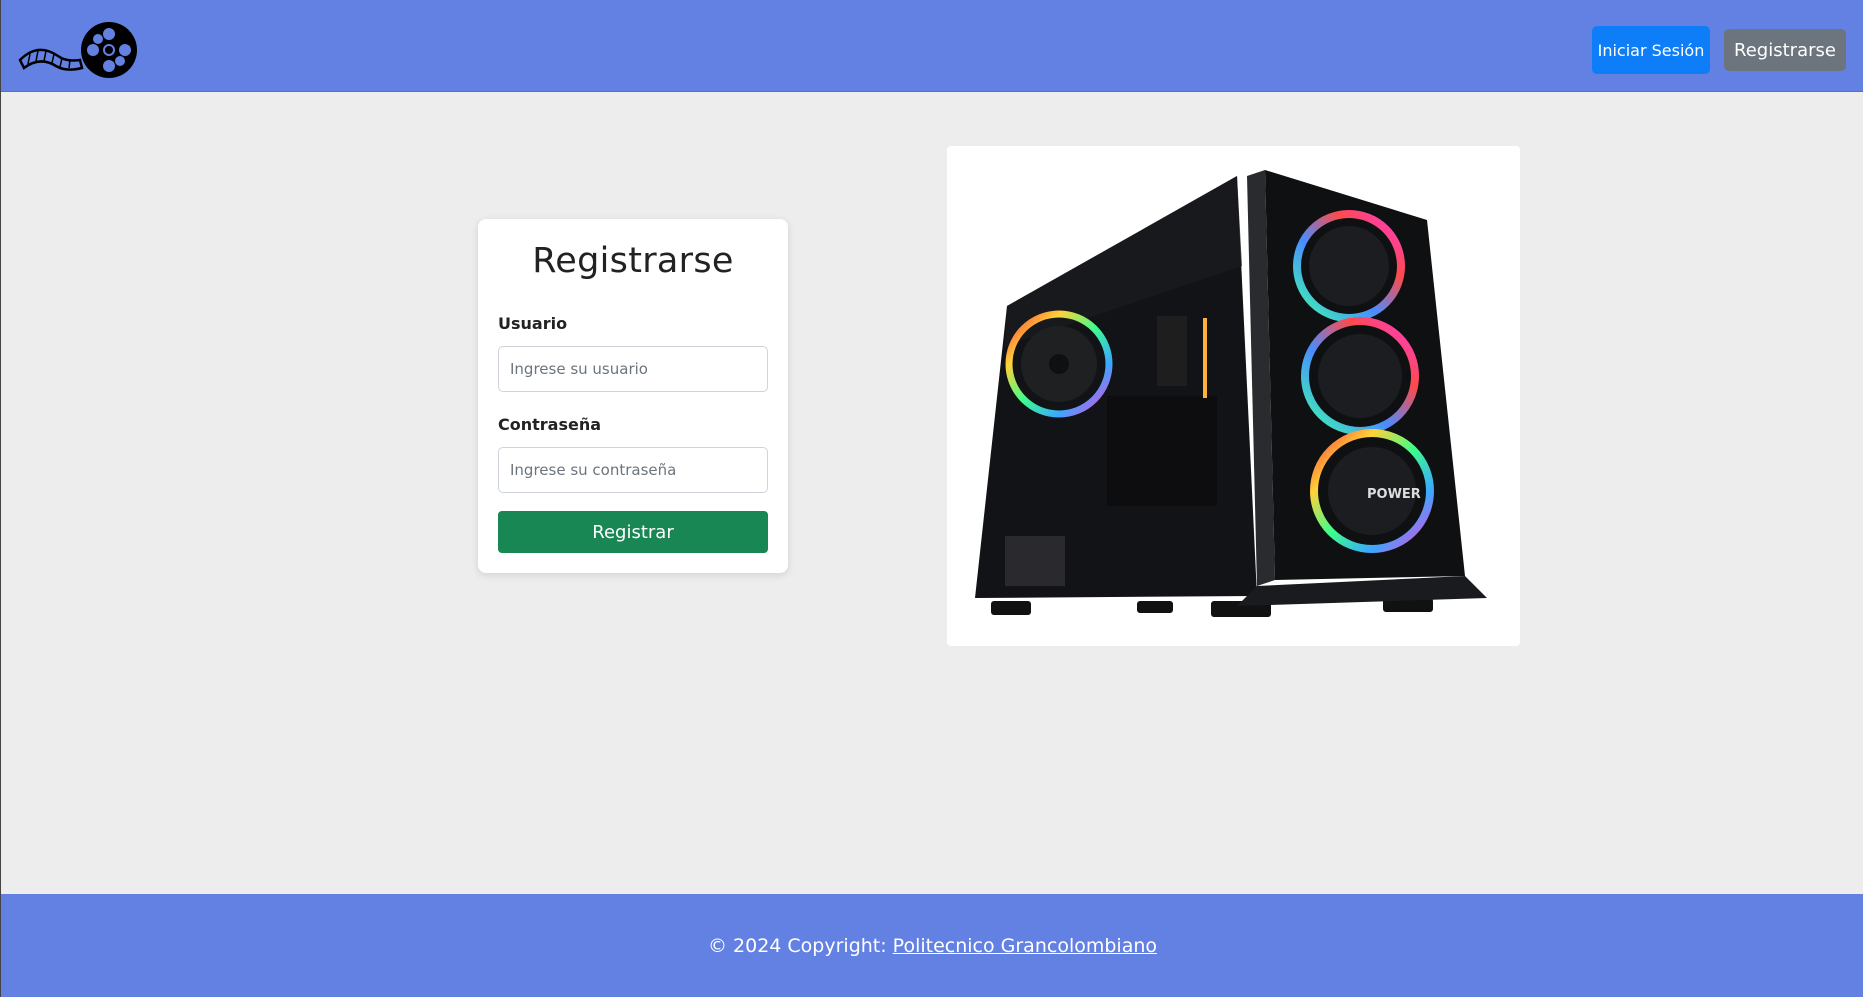 This screenshot has width=1863, height=997. Describe the element at coordinates (633, 396) in the screenshot. I see `register-form-card: Registrarse Usuario Contraseña Registrar` at that location.